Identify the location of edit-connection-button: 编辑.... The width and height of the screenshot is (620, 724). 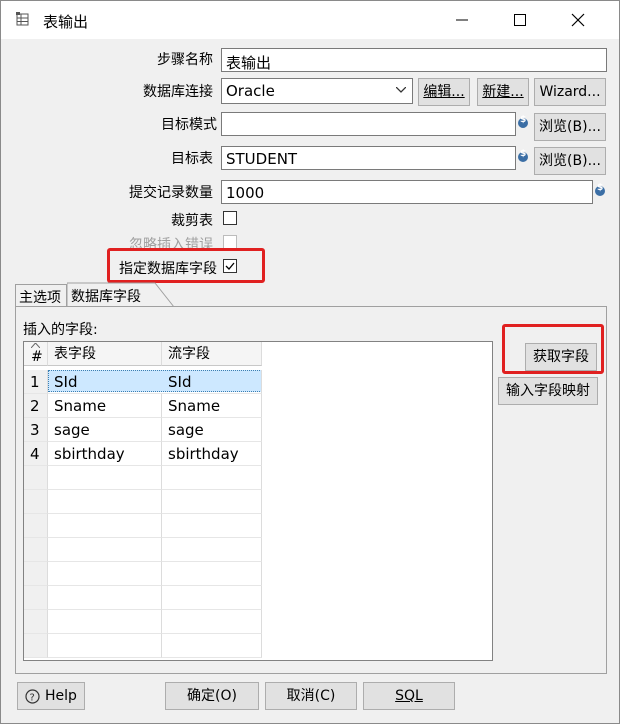
(444, 92).